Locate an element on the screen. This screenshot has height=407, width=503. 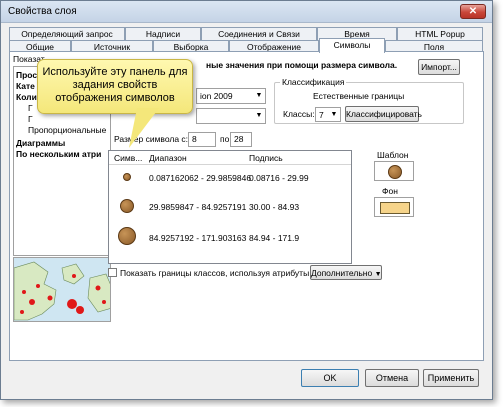
template-label: Шаблон is located at coordinates (393, 155).